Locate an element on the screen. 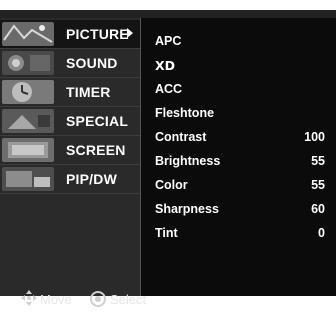 This screenshot has height=314, width=336. menu-item-sound: SOUND is located at coordinates (70, 63).